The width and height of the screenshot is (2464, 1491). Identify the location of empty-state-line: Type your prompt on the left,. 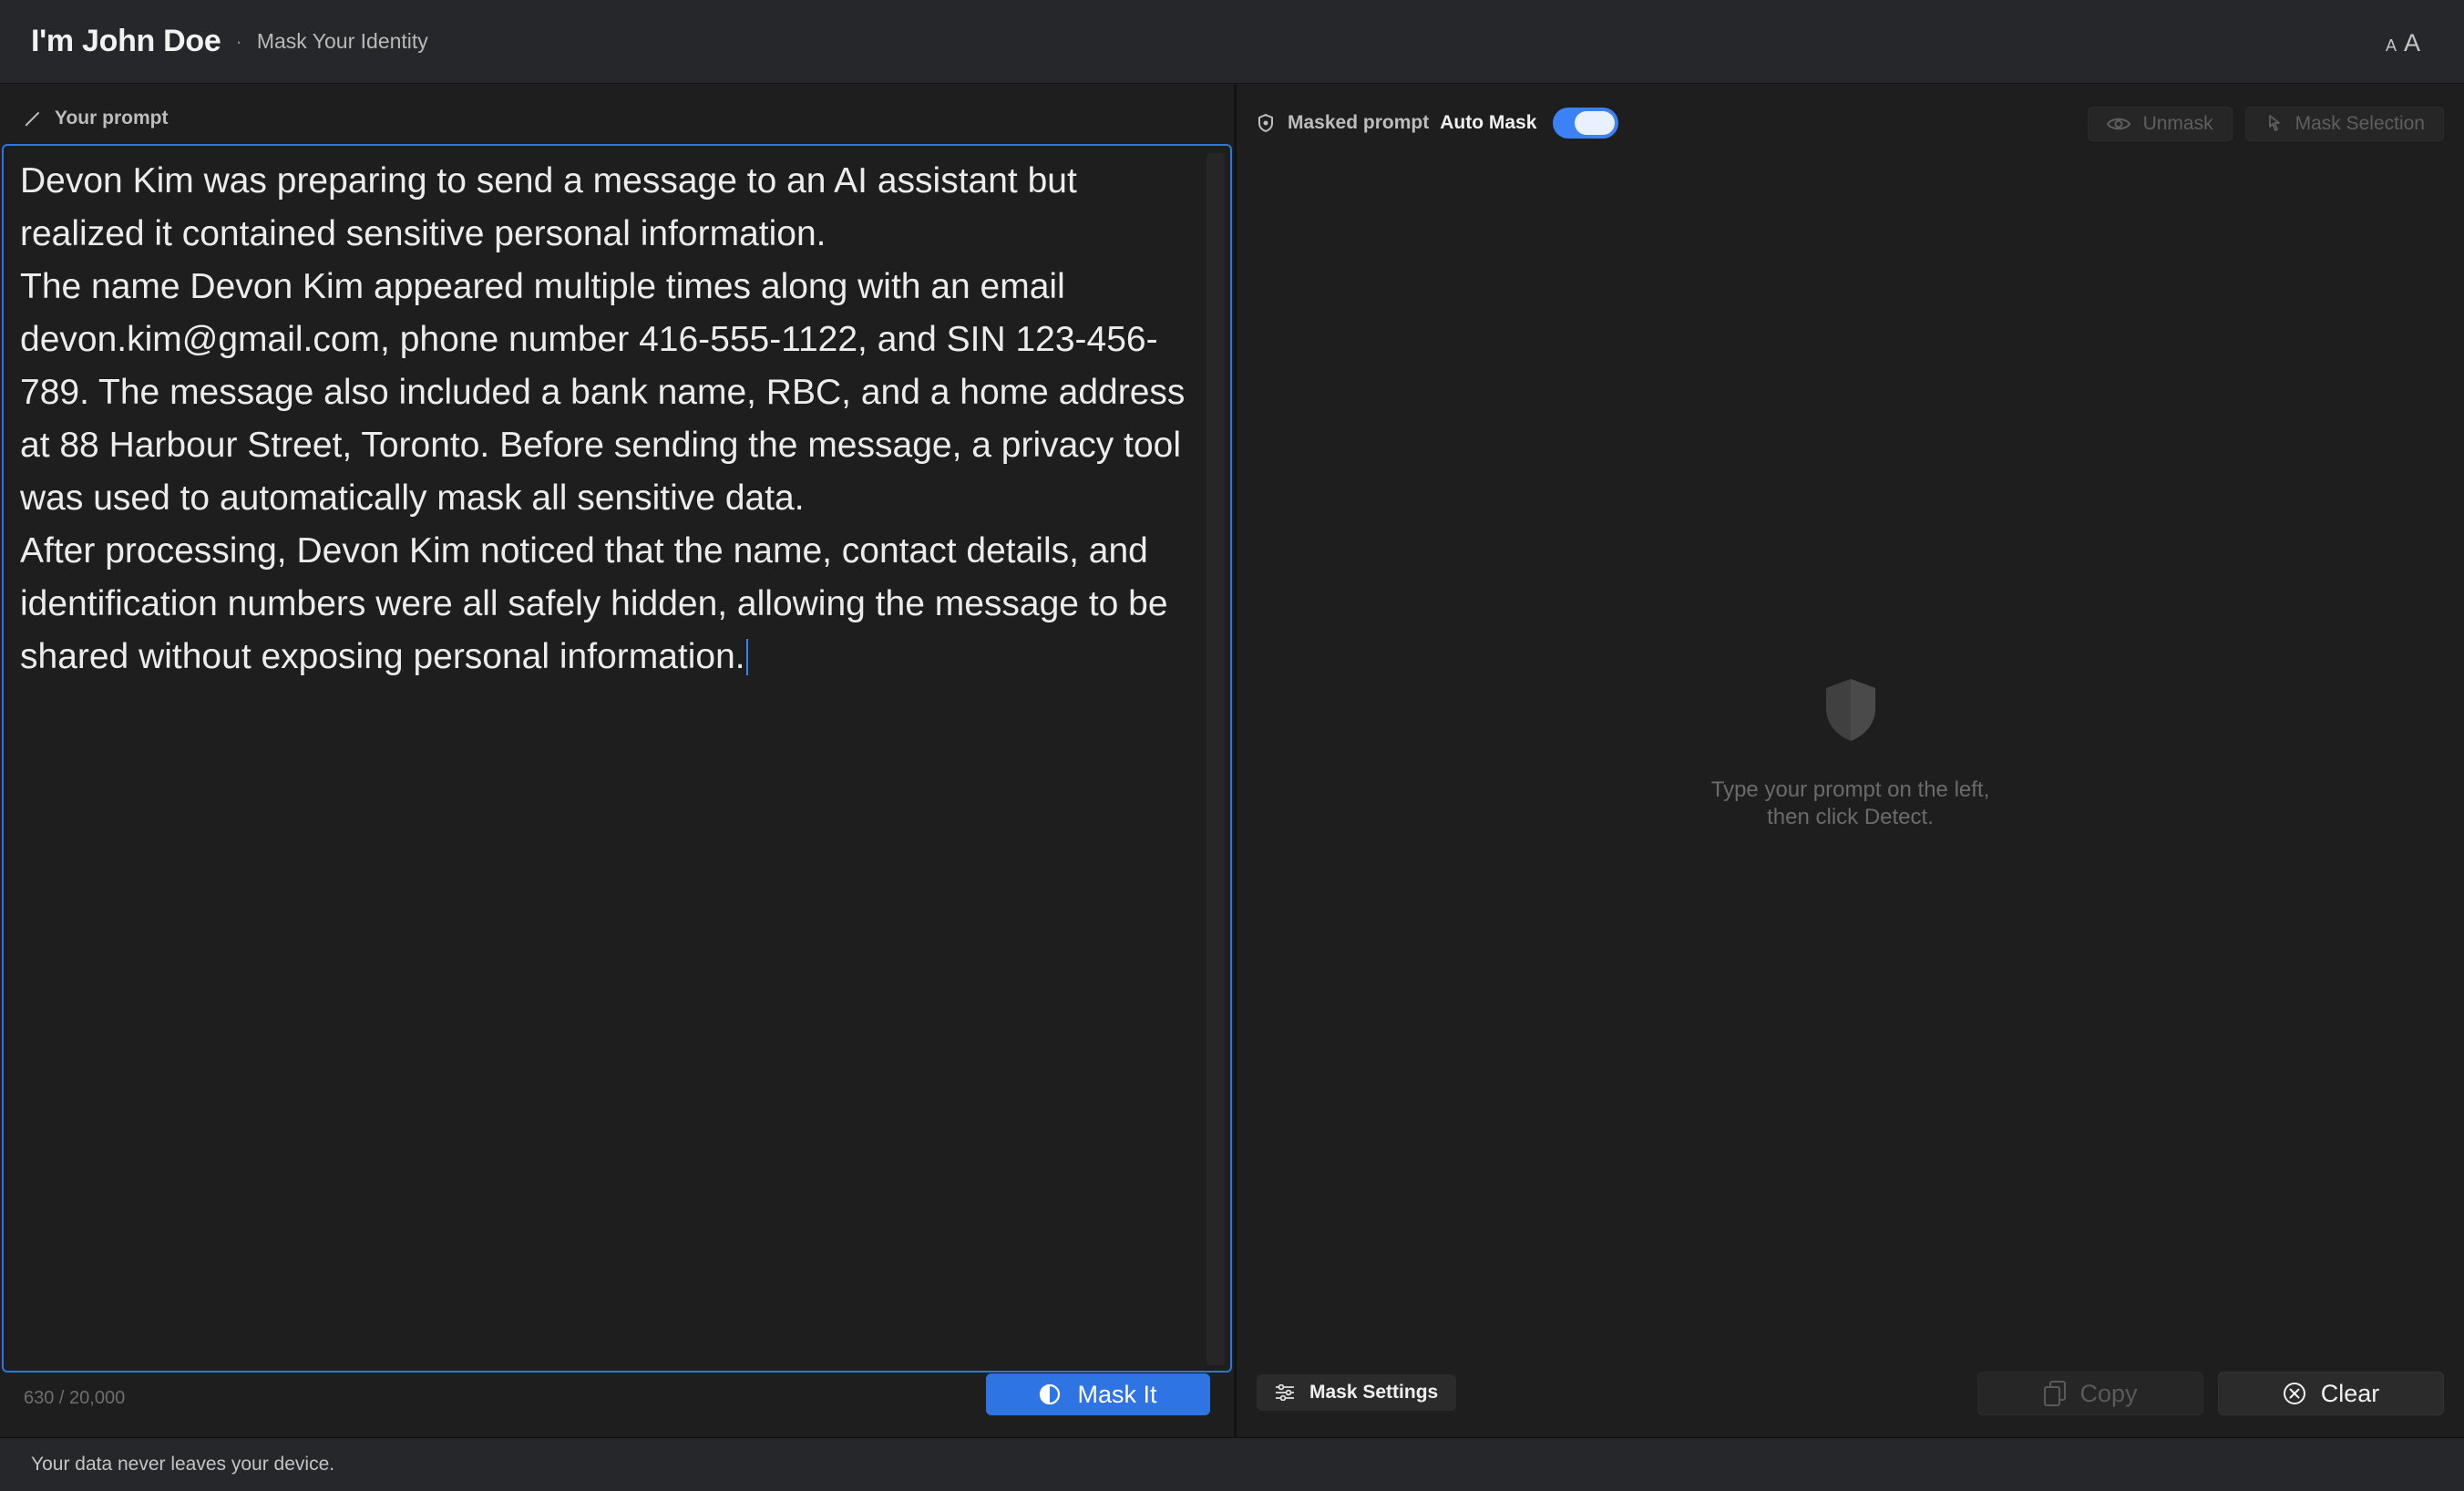
(1850, 789).